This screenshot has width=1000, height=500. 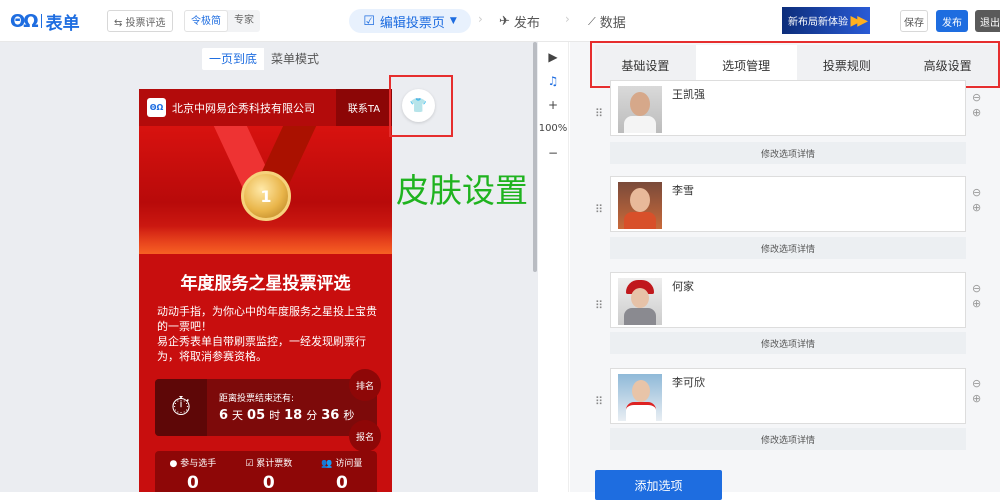 What do you see at coordinates (788, 300) in the screenshot?
I see `option-card: 何家` at bounding box center [788, 300].